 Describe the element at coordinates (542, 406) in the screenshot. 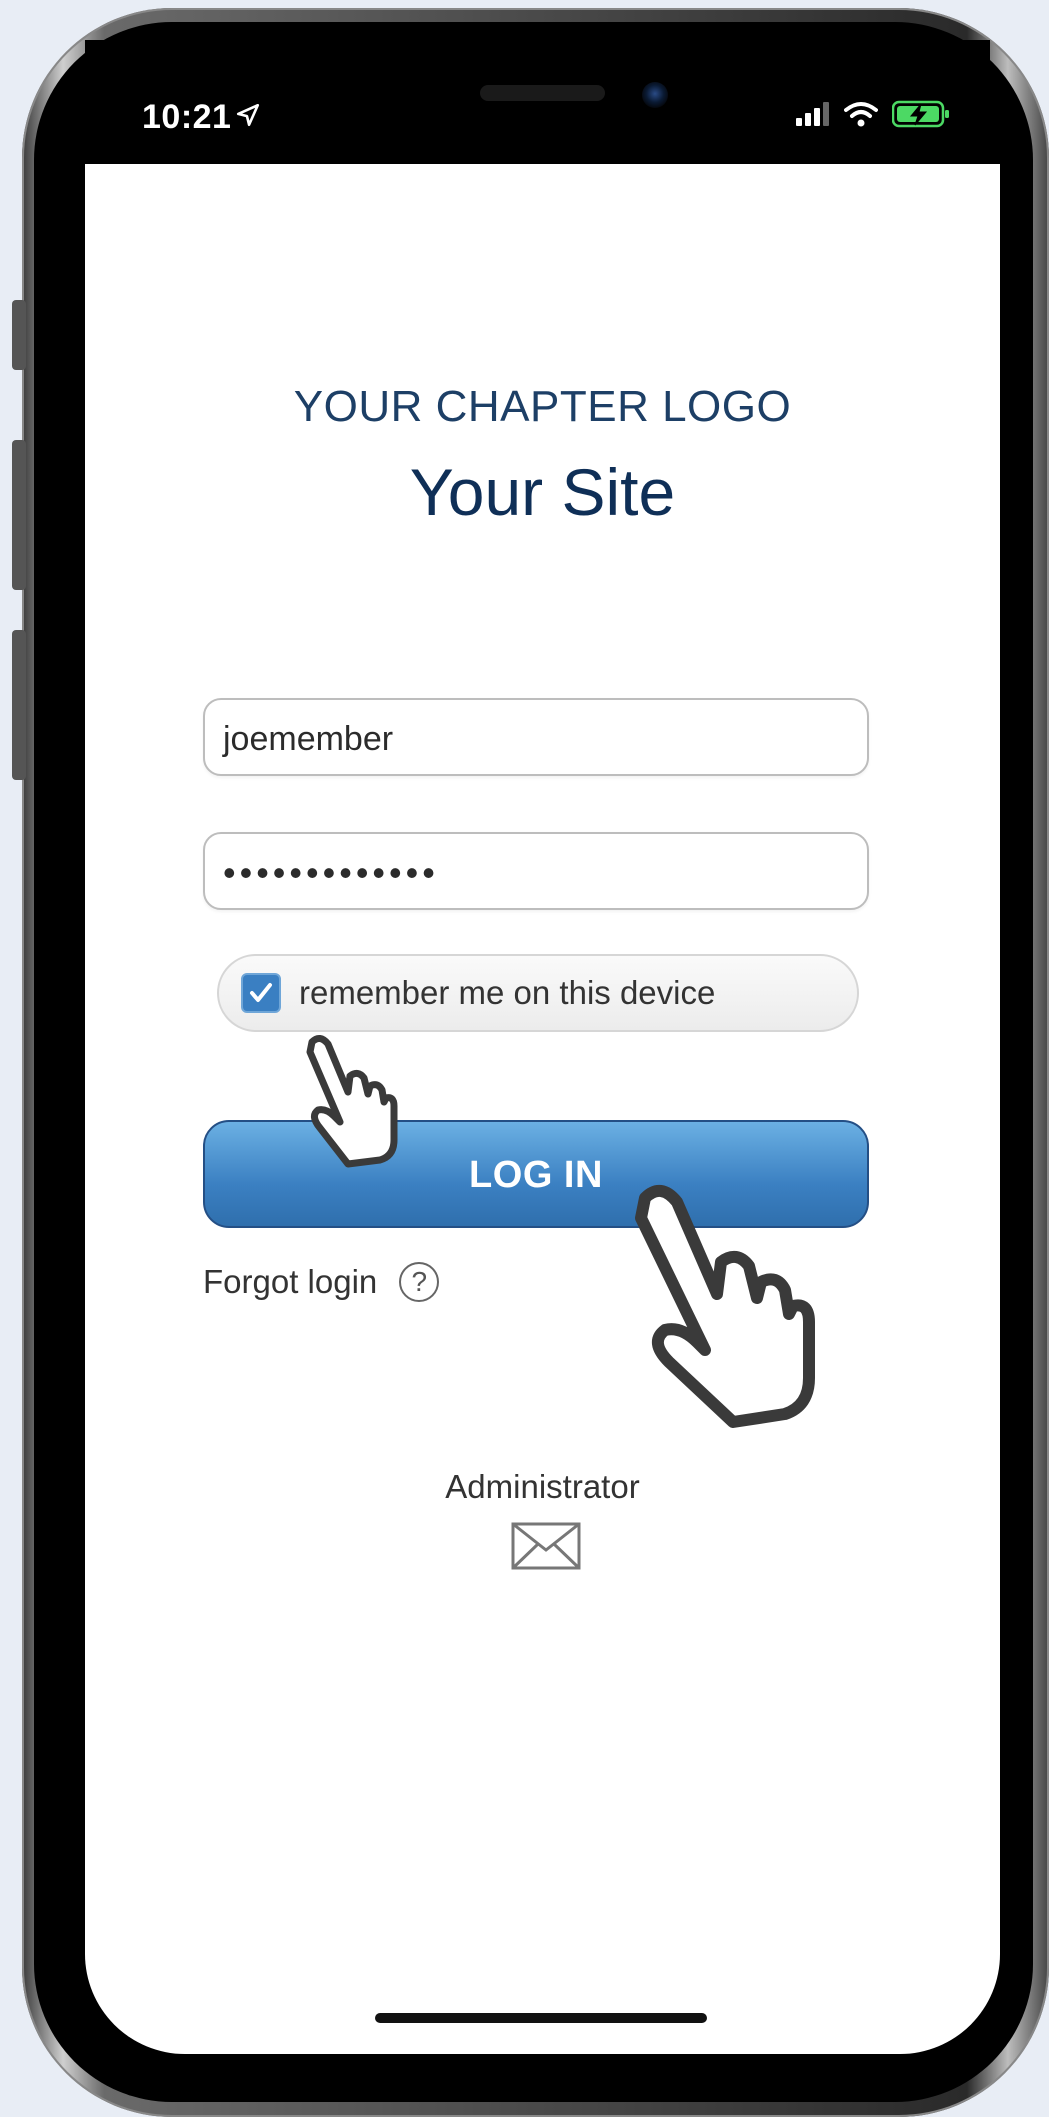

I see `chapter-logo: YOUR CHAPTER LOGO` at that location.